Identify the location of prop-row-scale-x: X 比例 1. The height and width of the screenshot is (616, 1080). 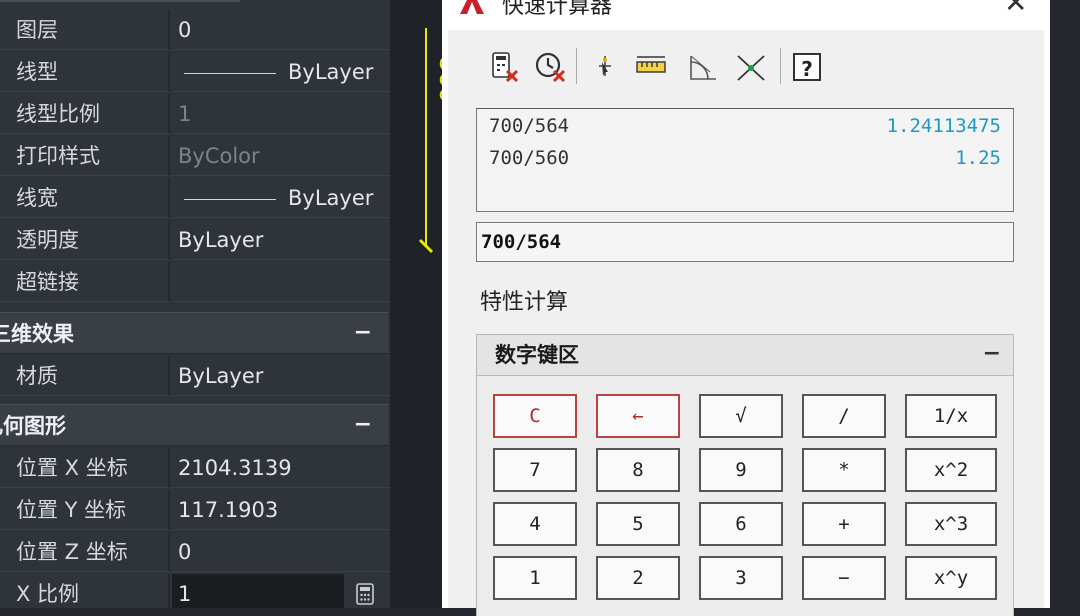
(195, 591).